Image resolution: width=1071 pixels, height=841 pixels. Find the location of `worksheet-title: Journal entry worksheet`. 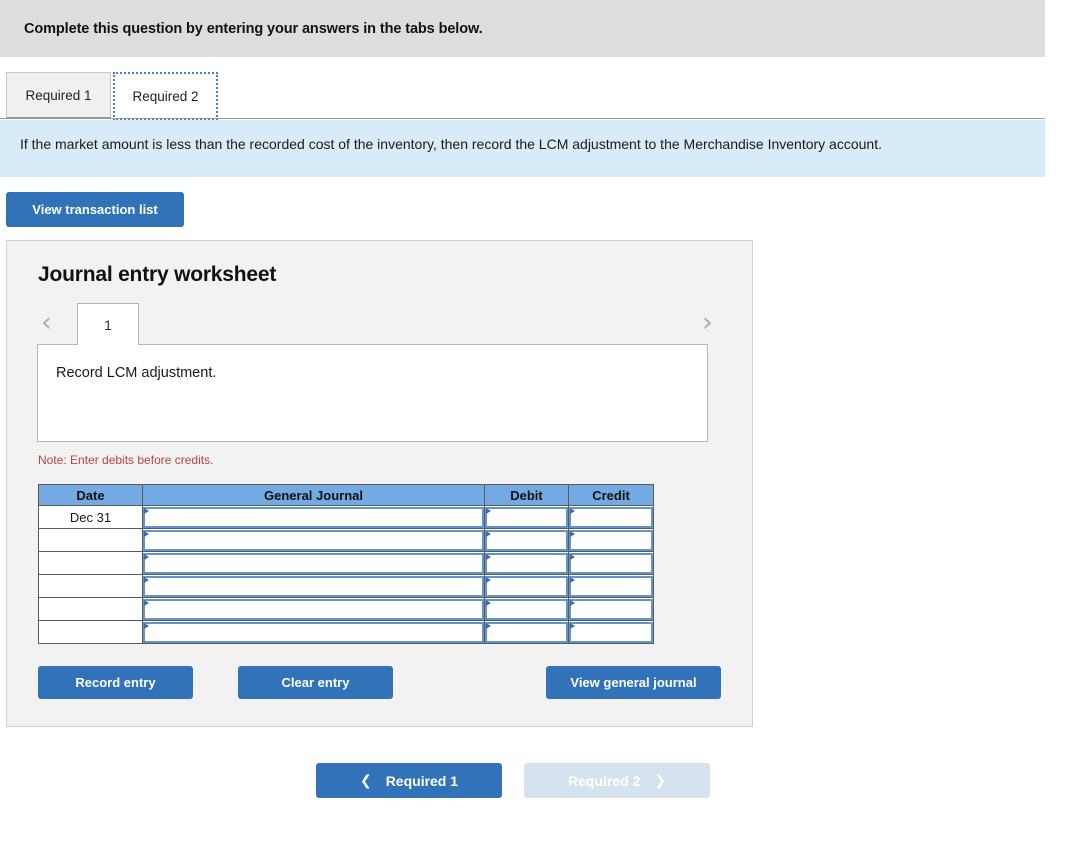

worksheet-title: Journal entry worksheet is located at coordinates (157, 274).